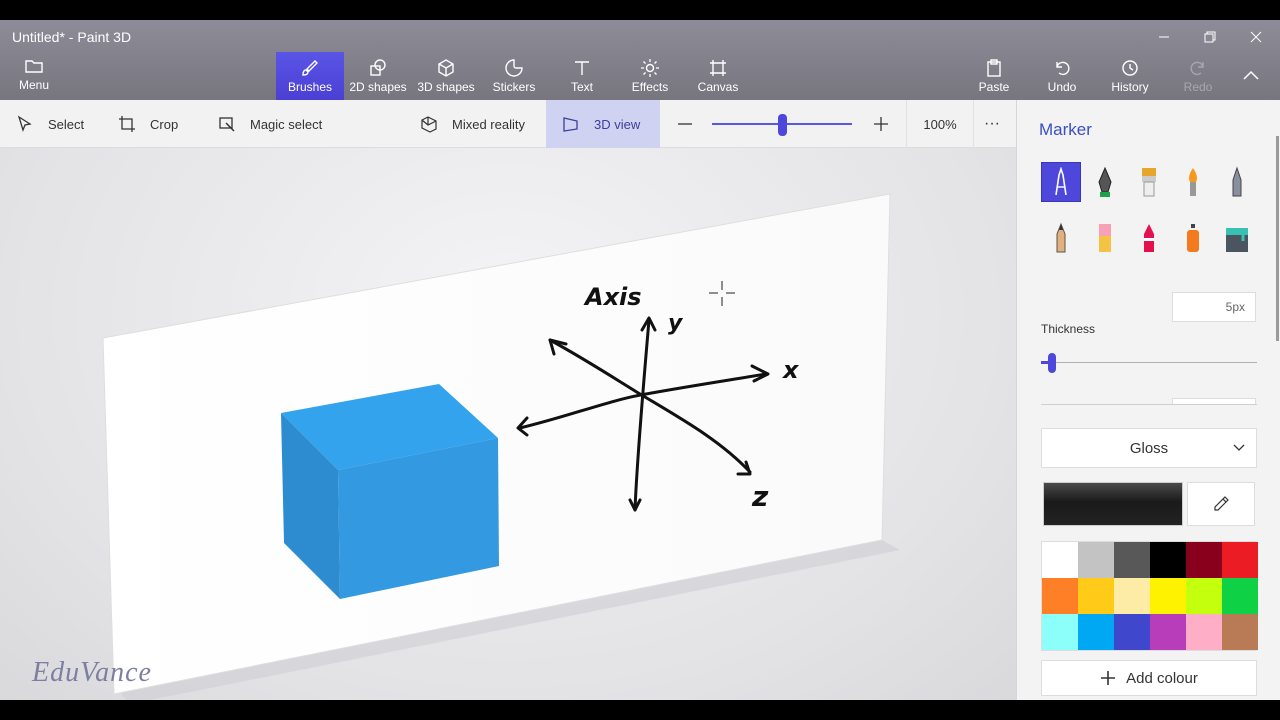 The height and width of the screenshot is (720, 1280). What do you see at coordinates (650, 68) in the screenshot?
I see `effects-icon` at bounding box center [650, 68].